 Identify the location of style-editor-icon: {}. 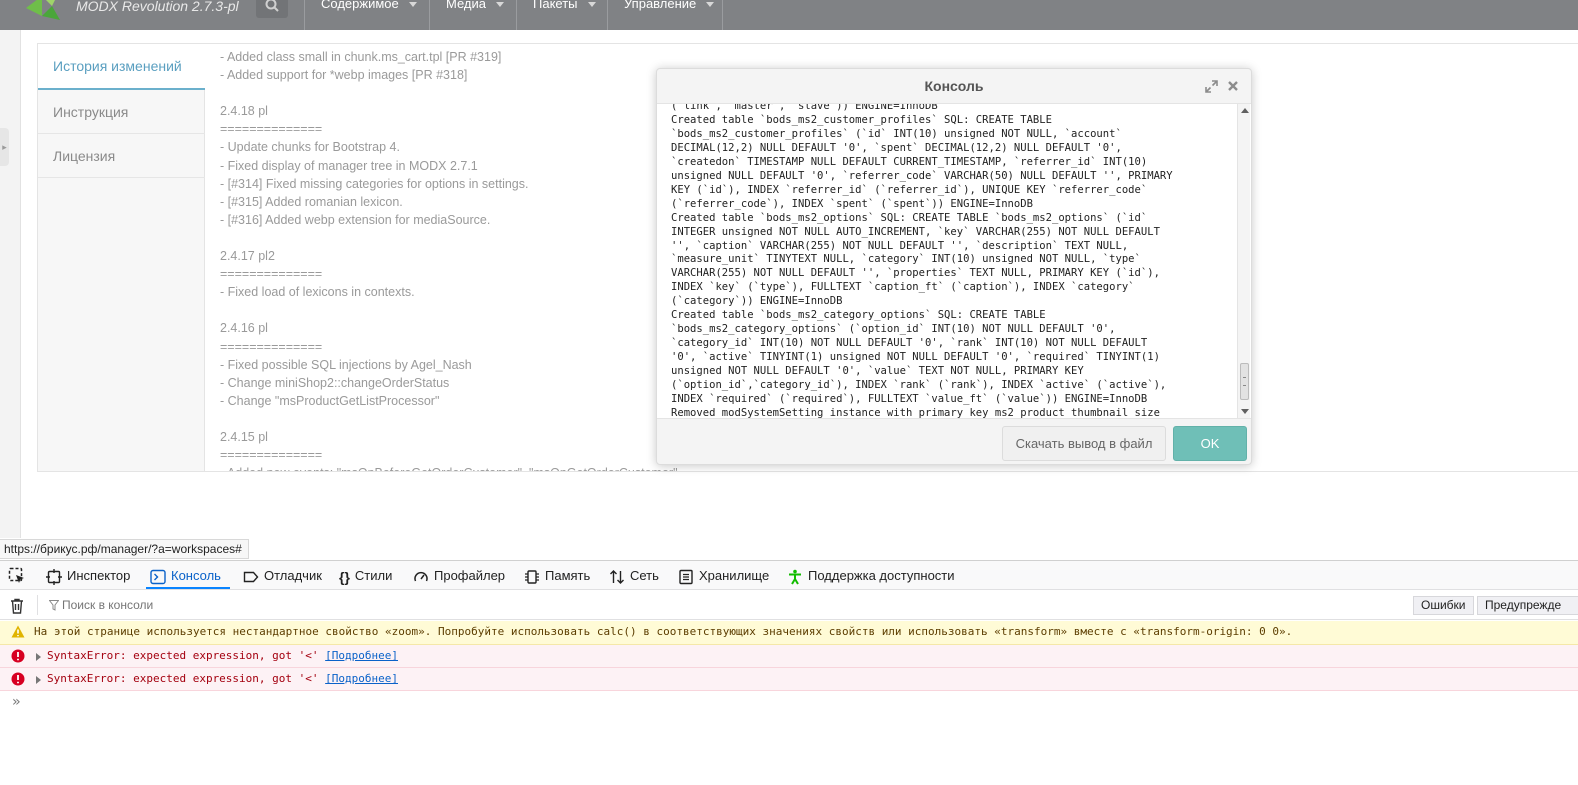
(344, 576).